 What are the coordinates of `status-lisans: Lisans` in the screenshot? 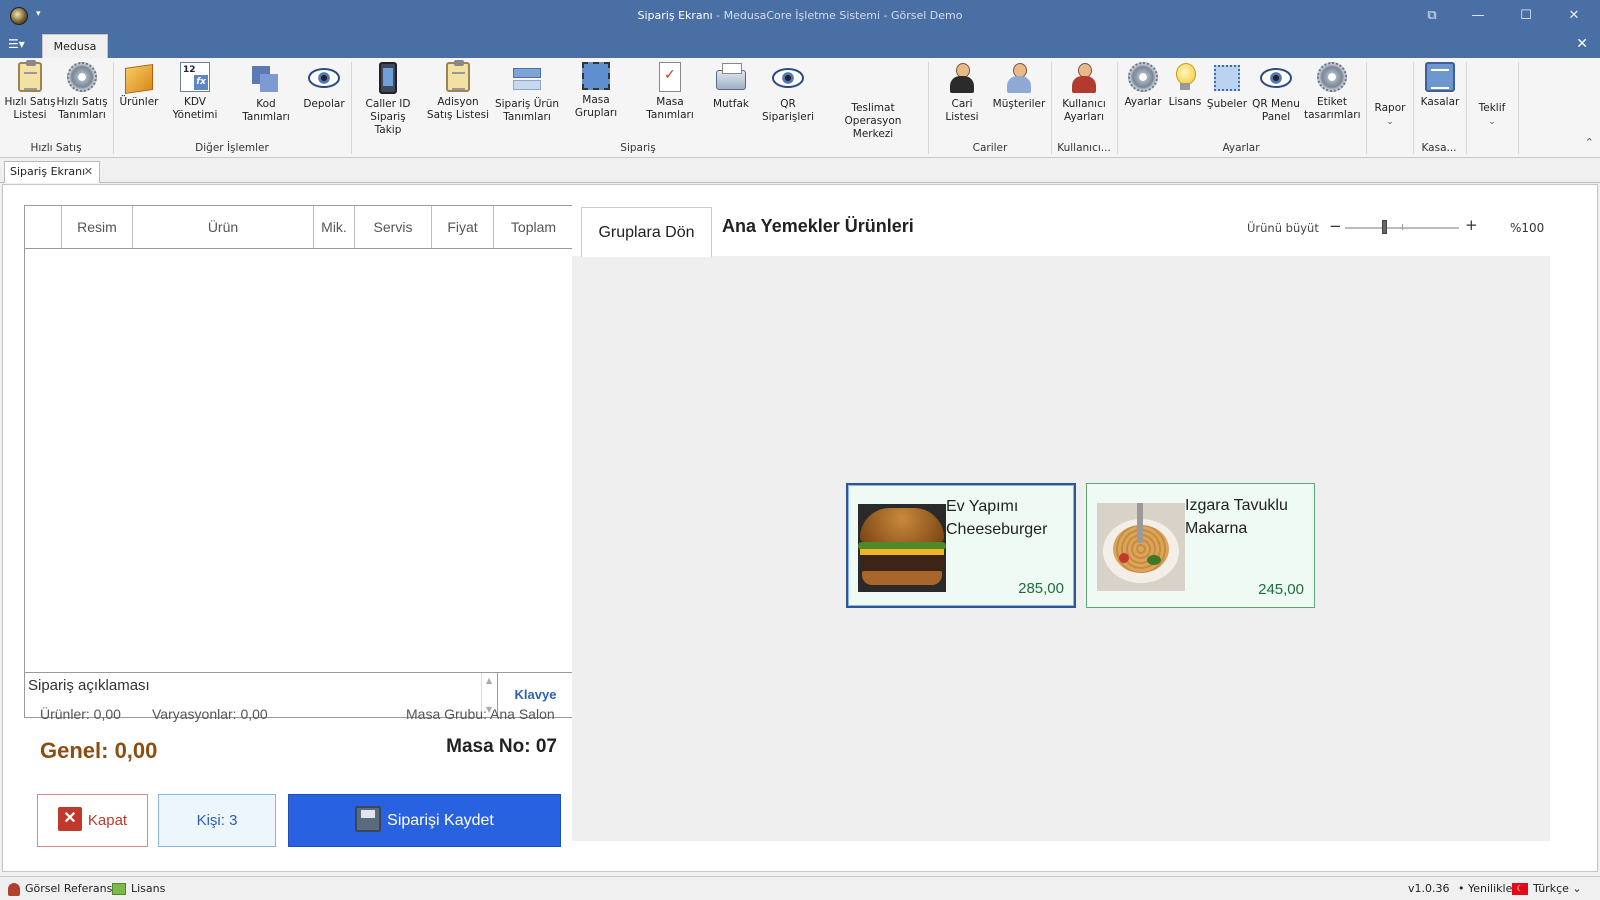 It's located at (138, 888).